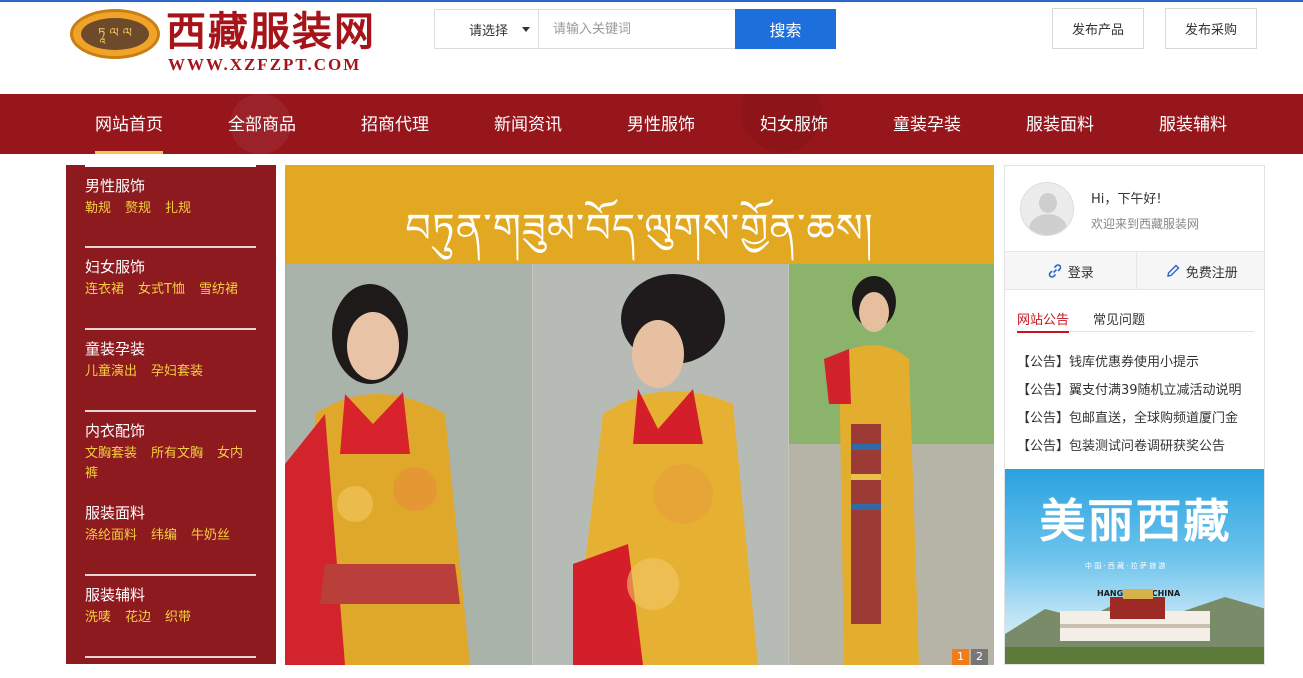 The height and width of the screenshot is (678, 1303). Describe the element at coordinates (164, 535) in the screenshot. I see `category-link: 纬编` at that location.